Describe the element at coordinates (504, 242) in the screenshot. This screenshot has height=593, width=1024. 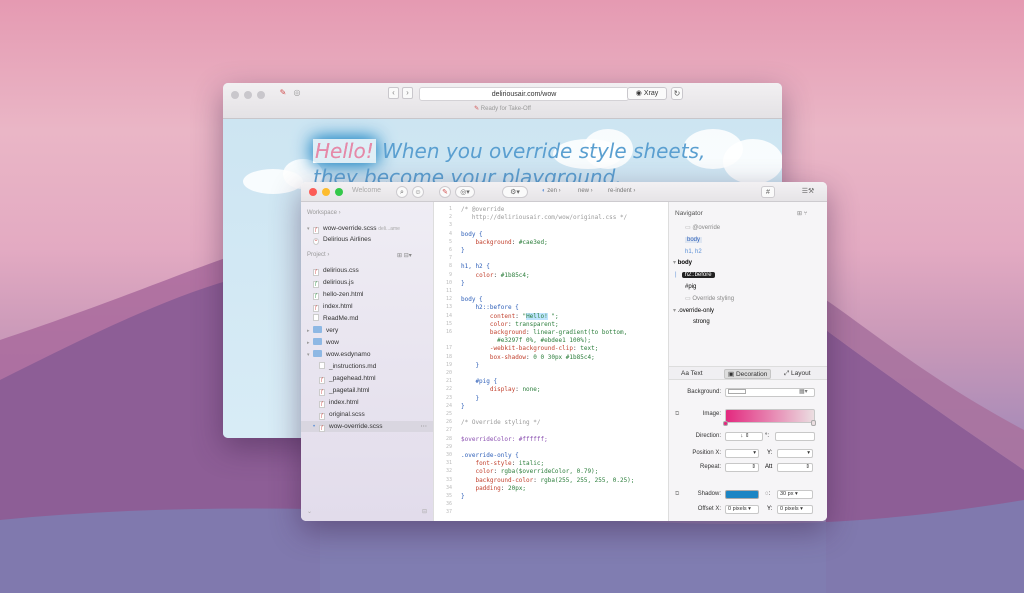
I see `code-line: background: #cae3ed;` at that location.